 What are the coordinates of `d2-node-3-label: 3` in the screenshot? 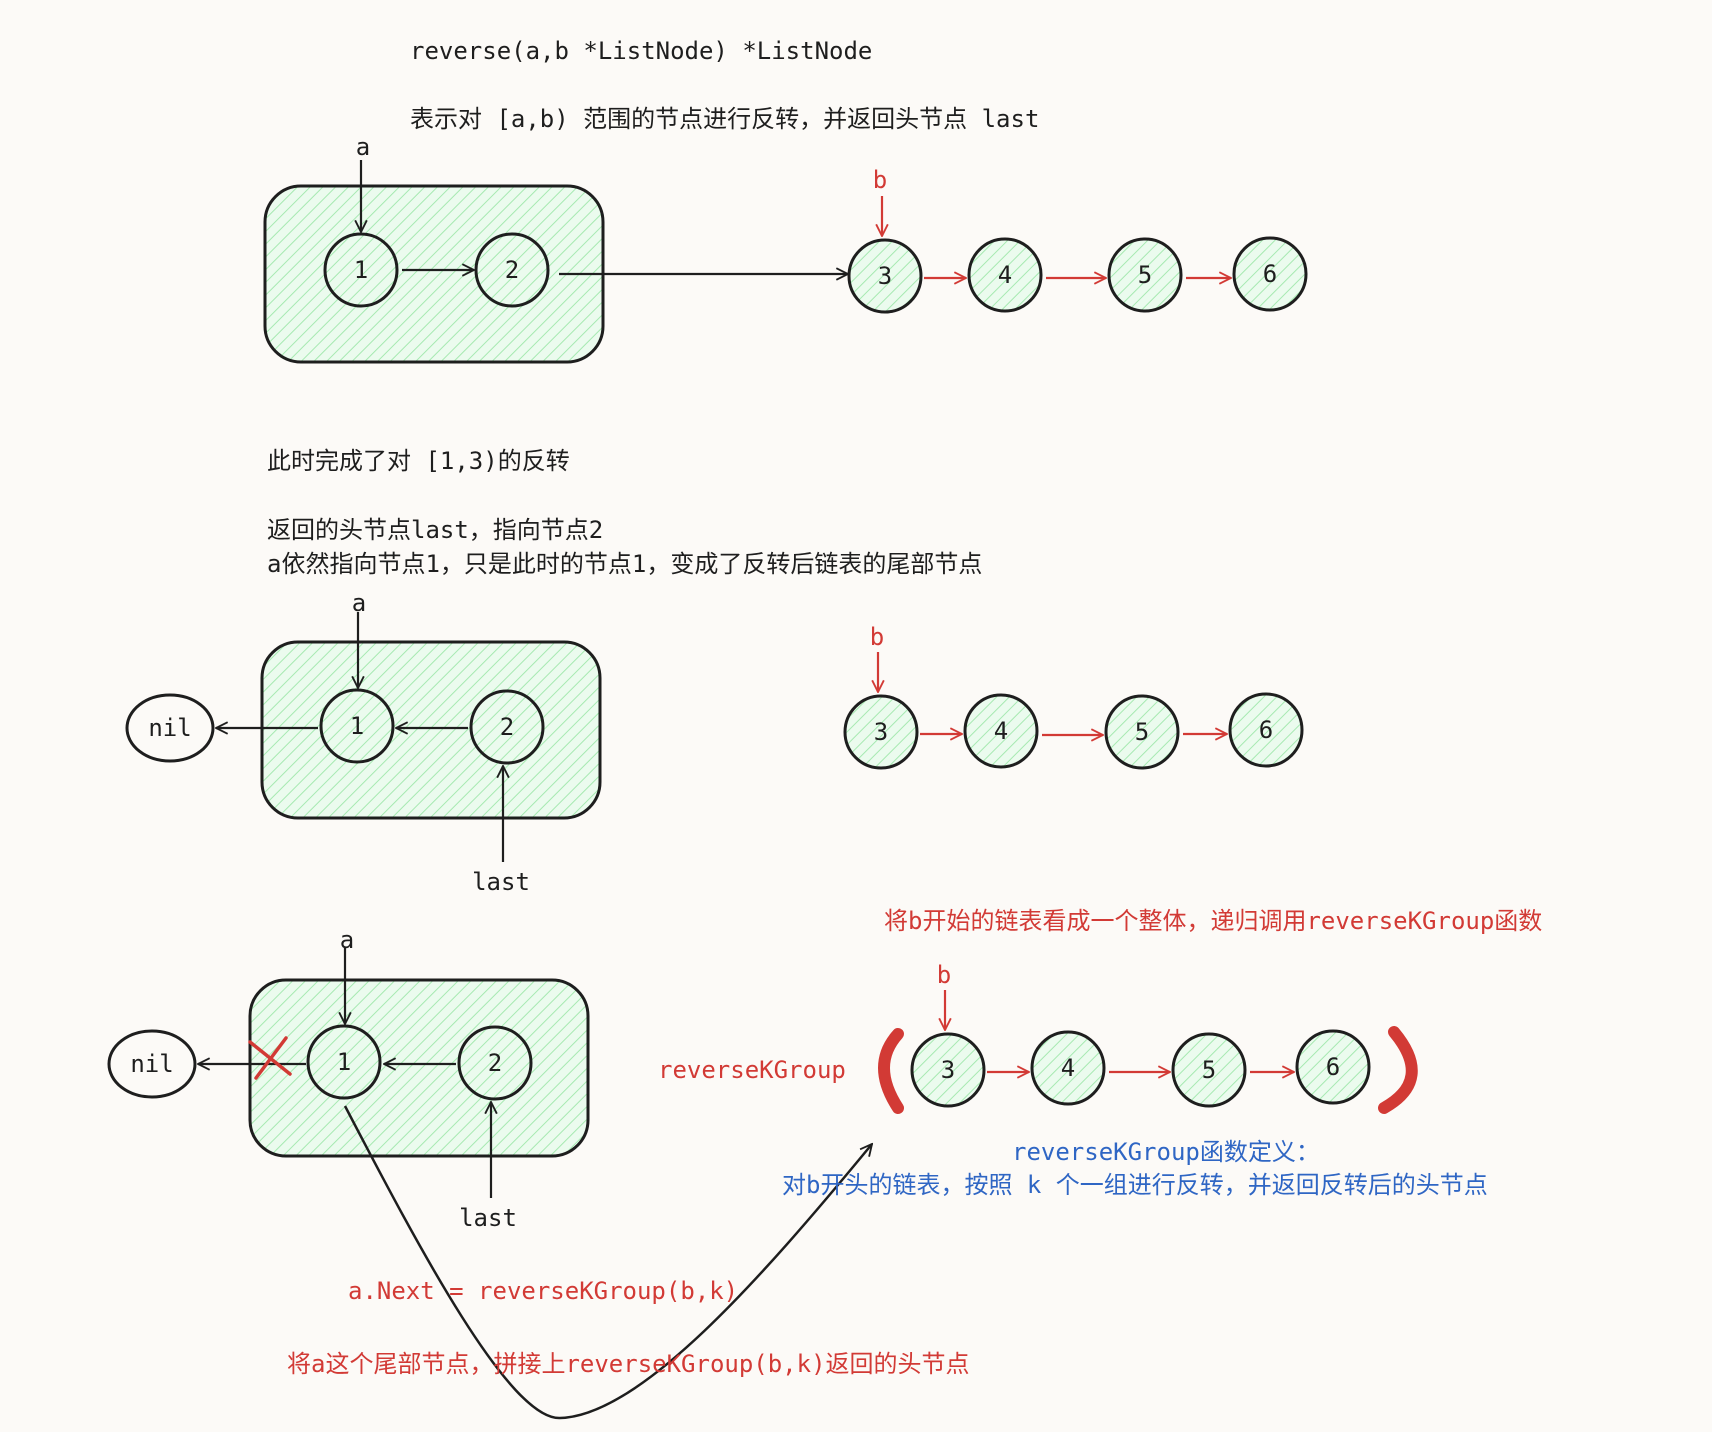 It's located at (881, 732).